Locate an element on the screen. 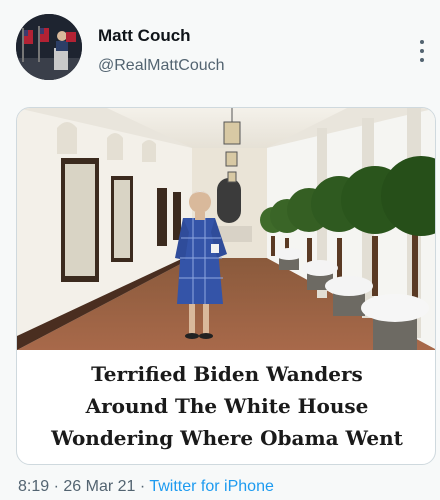  more-options-icon is located at coordinates (422, 51).